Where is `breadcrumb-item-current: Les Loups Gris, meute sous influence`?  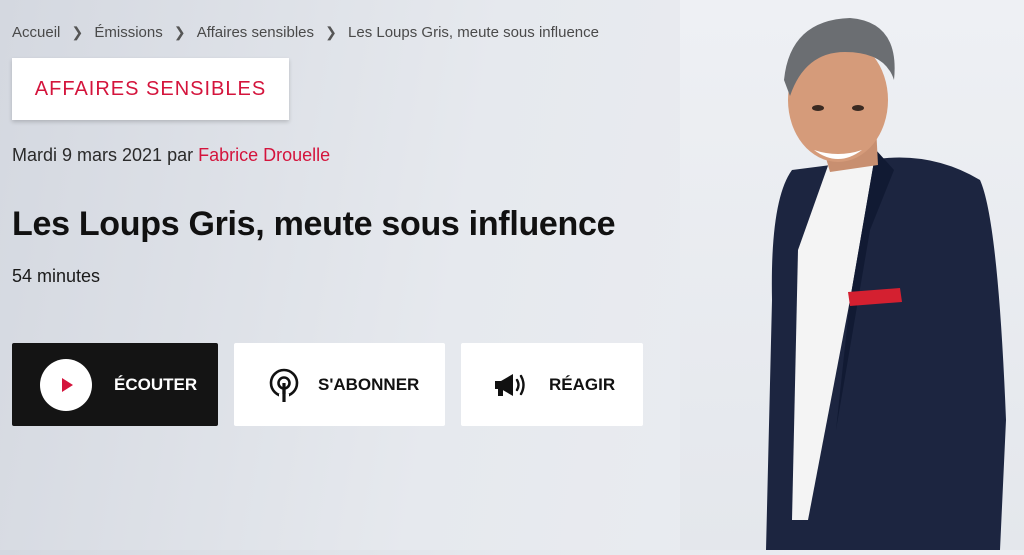
breadcrumb-item-current: Les Loups Gris, meute sous influence is located at coordinates (473, 32).